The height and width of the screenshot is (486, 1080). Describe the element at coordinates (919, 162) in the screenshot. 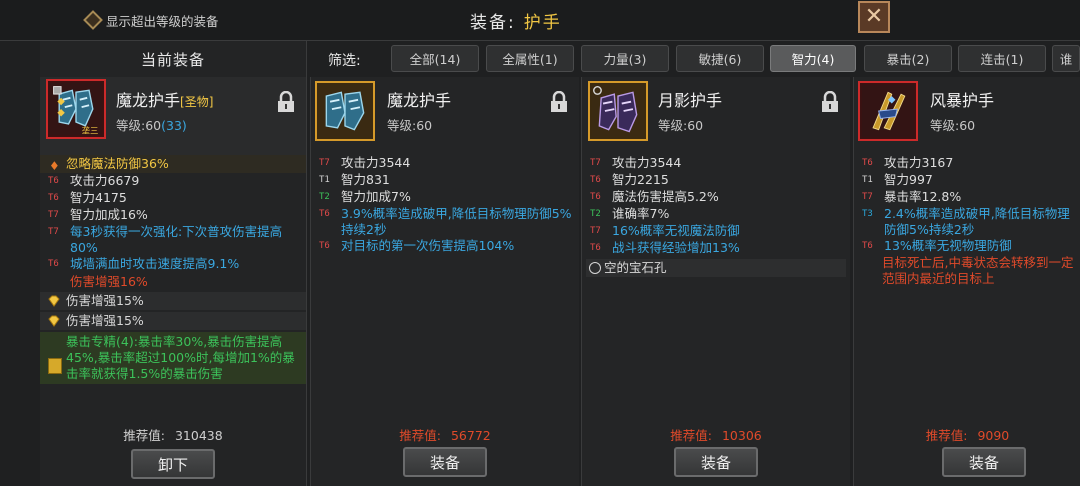

I see `stat-text: 攻击力3167` at that location.